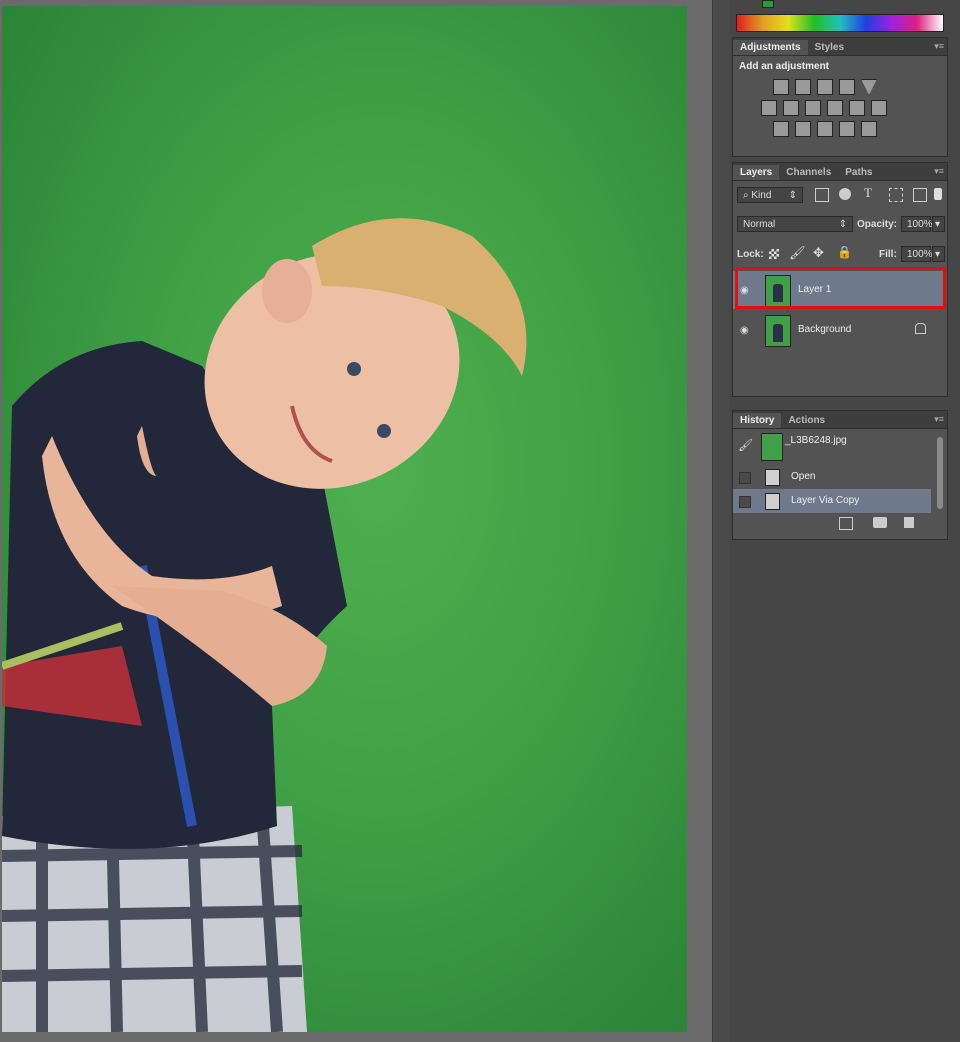  What do you see at coordinates (772, 447) in the screenshot?
I see `snapshot-thumbnail` at bounding box center [772, 447].